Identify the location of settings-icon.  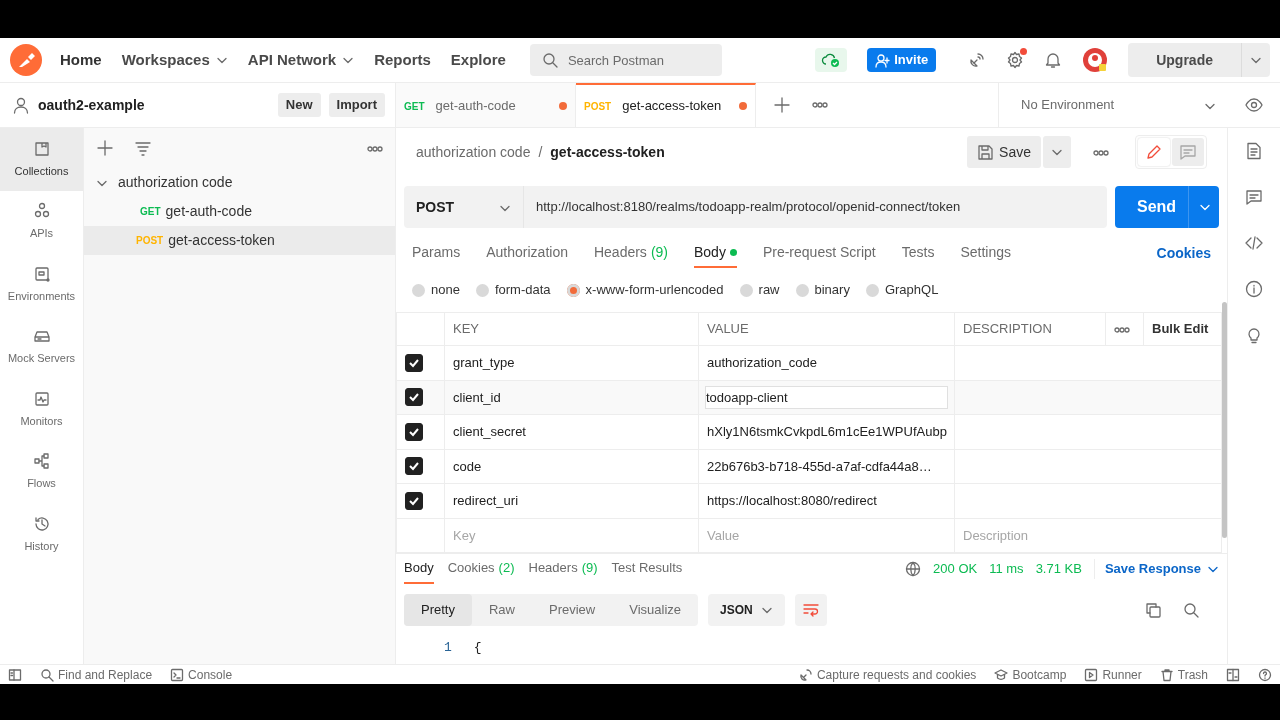
(1015, 60).